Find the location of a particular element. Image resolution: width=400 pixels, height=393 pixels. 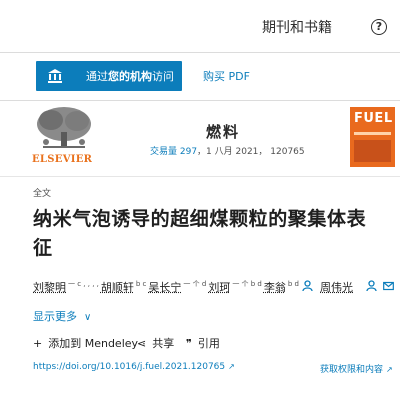

share-button: ⋖ 共享 is located at coordinates (155, 343).